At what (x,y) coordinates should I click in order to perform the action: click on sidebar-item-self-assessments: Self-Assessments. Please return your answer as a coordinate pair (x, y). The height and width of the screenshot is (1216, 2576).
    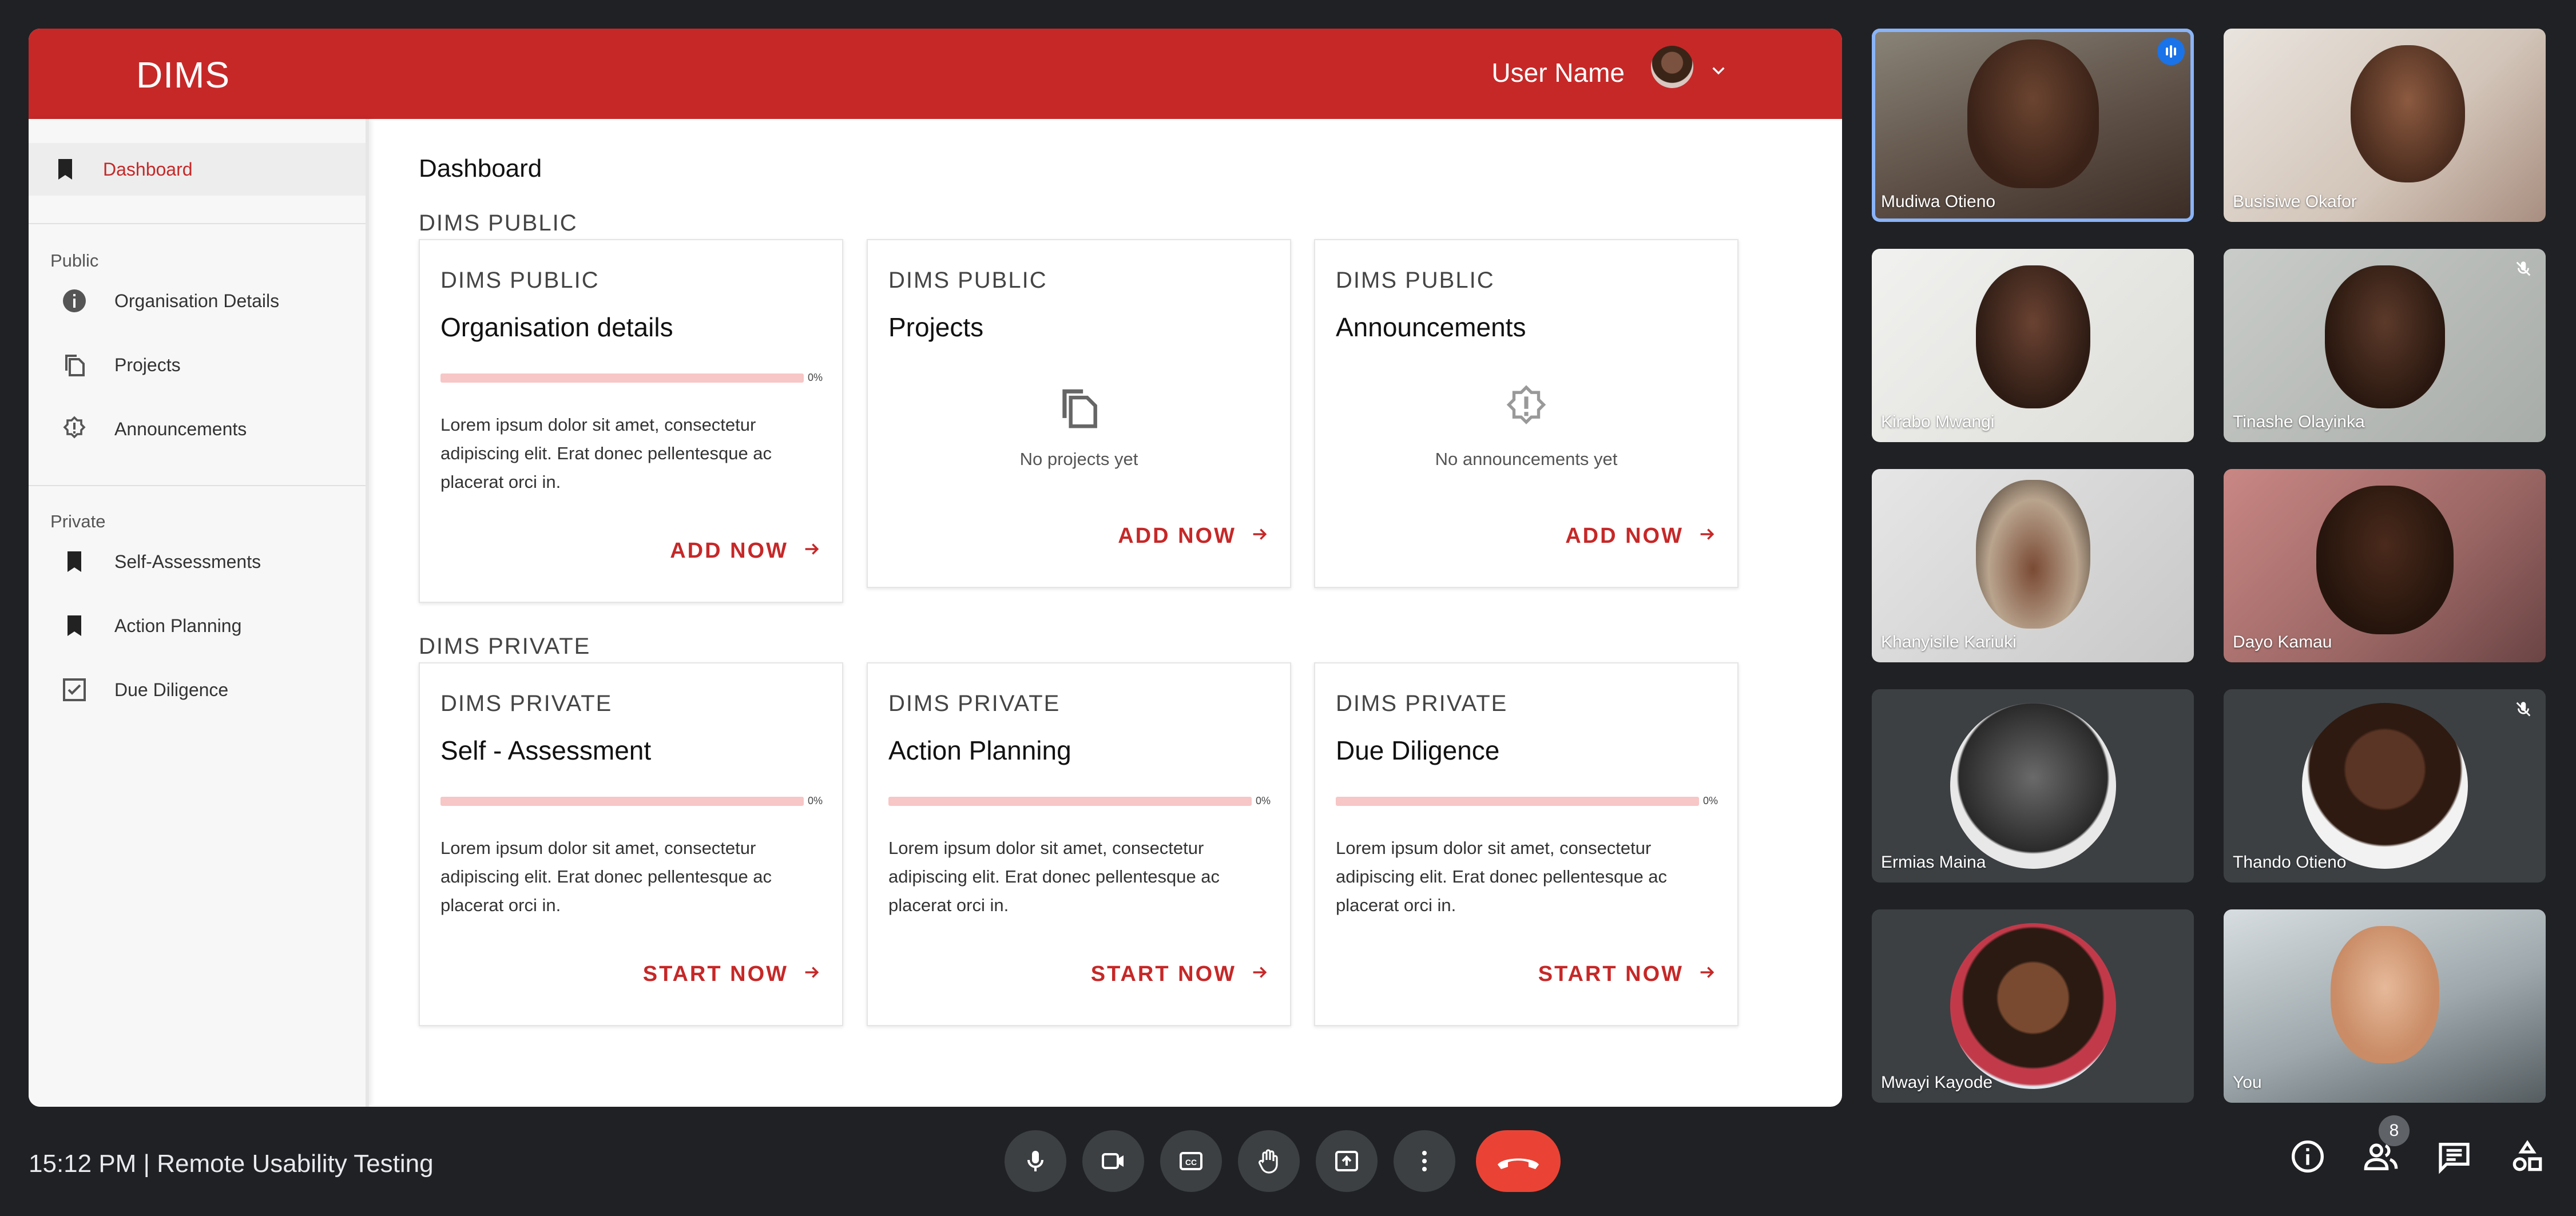
    Looking at the image, I should click on (197, 561).